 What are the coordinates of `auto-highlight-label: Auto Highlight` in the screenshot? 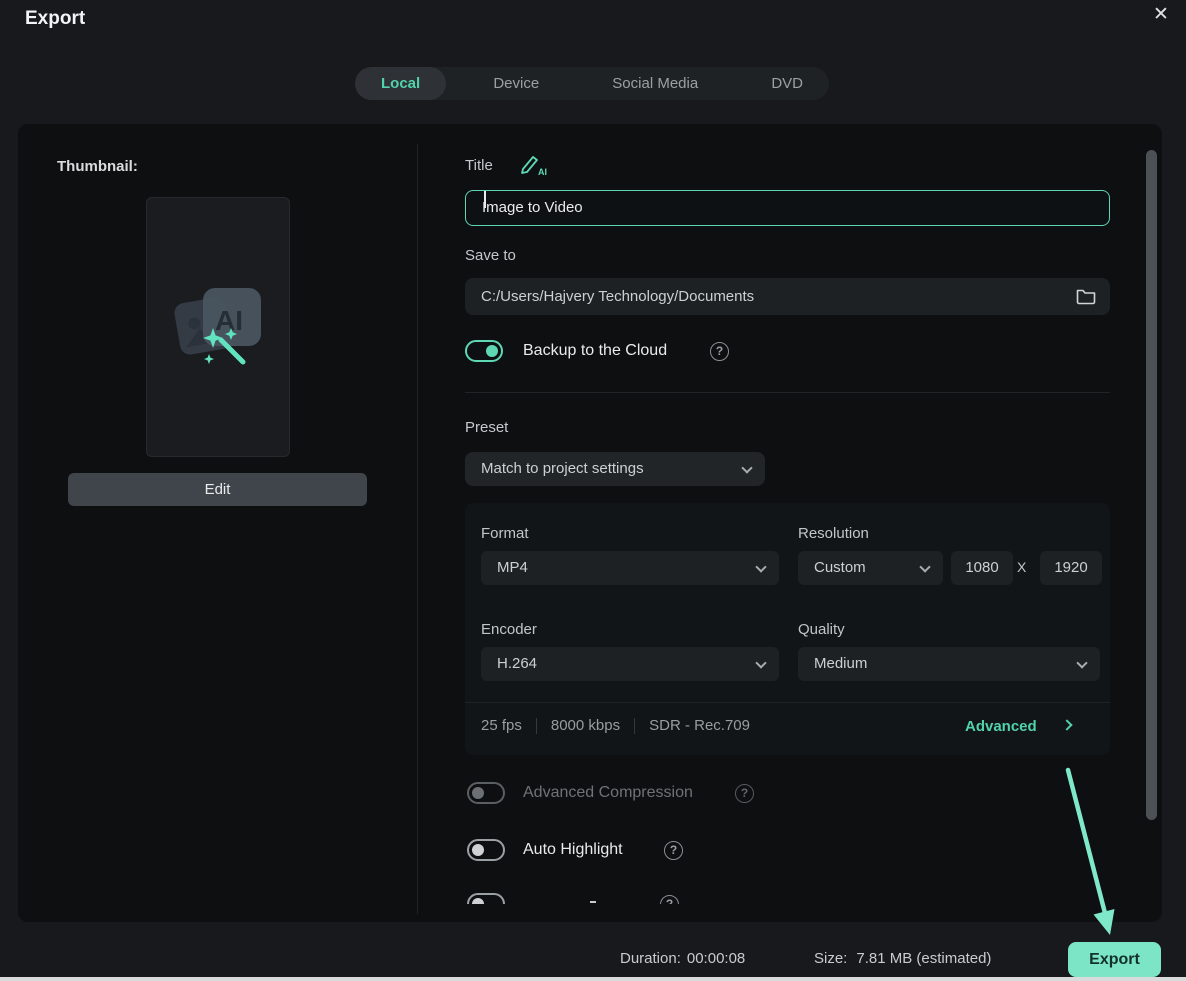 It's located at (573, 849).